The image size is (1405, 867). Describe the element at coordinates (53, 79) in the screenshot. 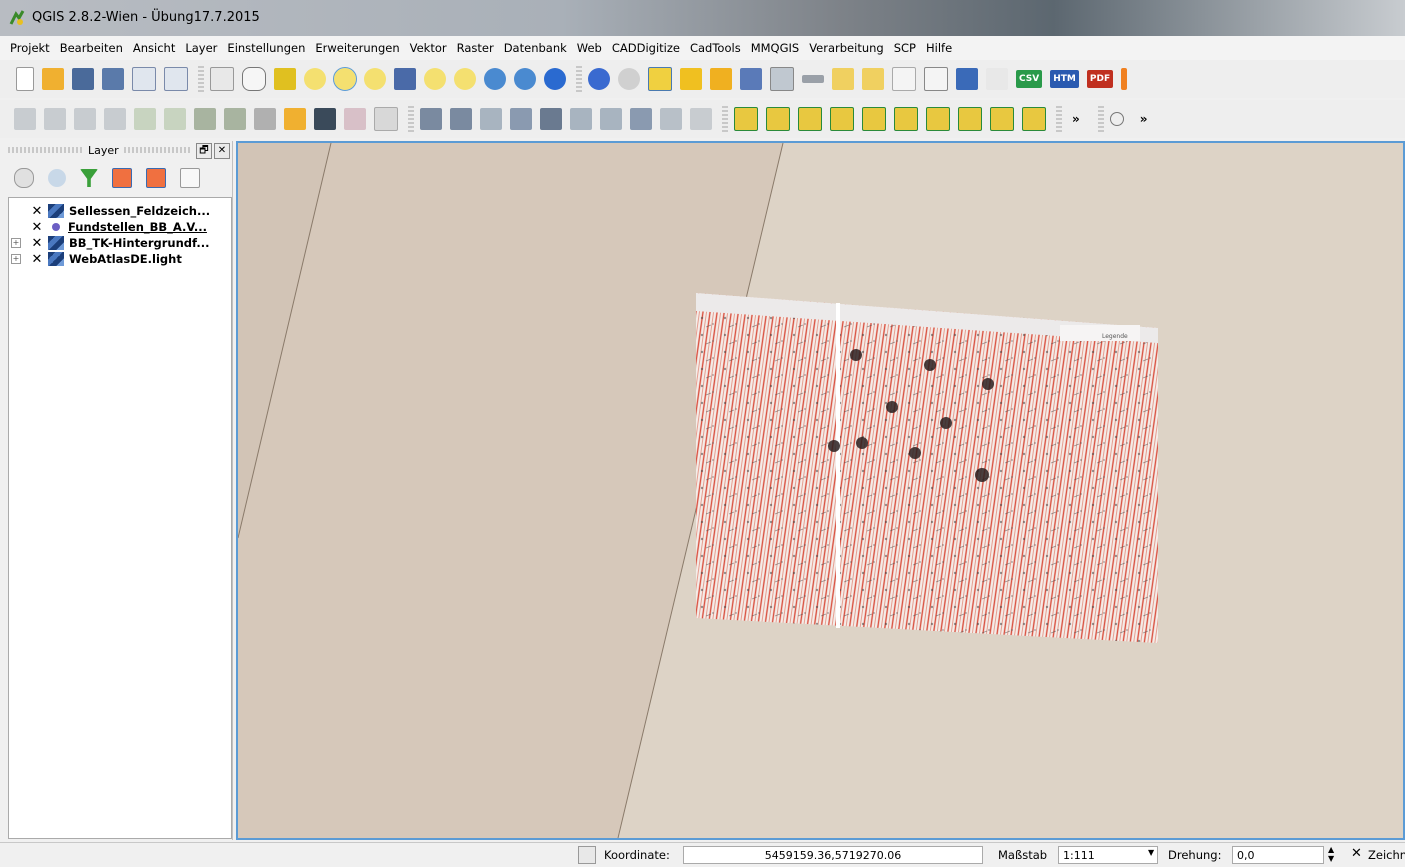

I see `open-project-icon` at that location.